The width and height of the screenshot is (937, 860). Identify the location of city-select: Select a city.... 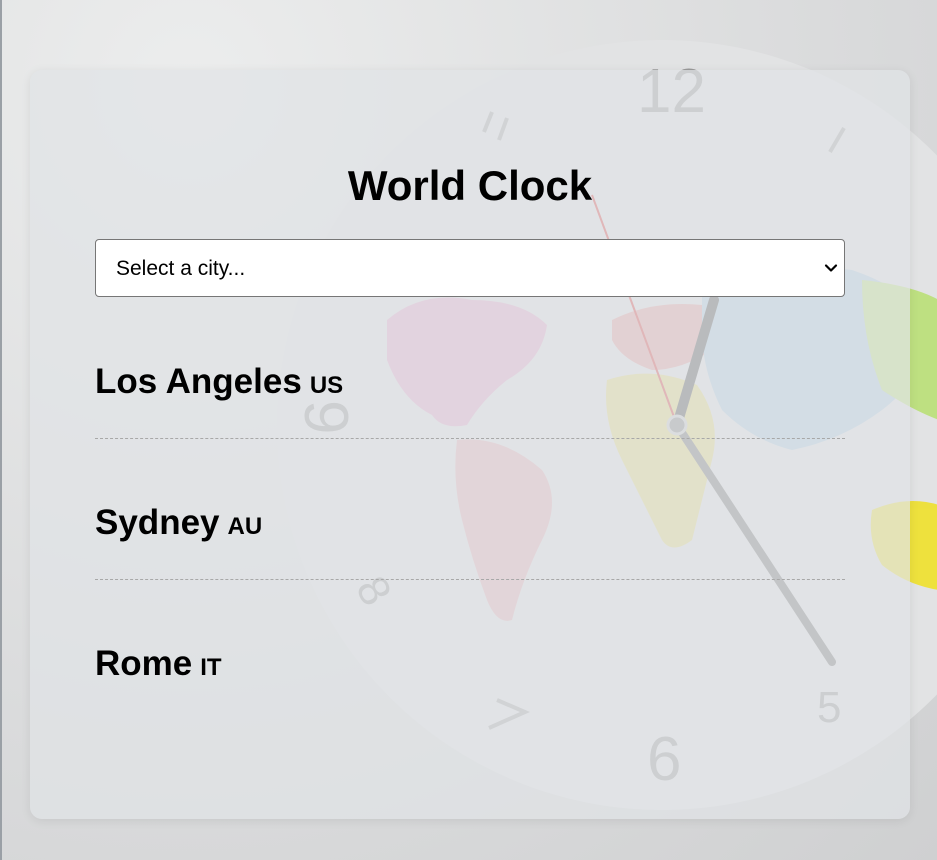
(470, 268).